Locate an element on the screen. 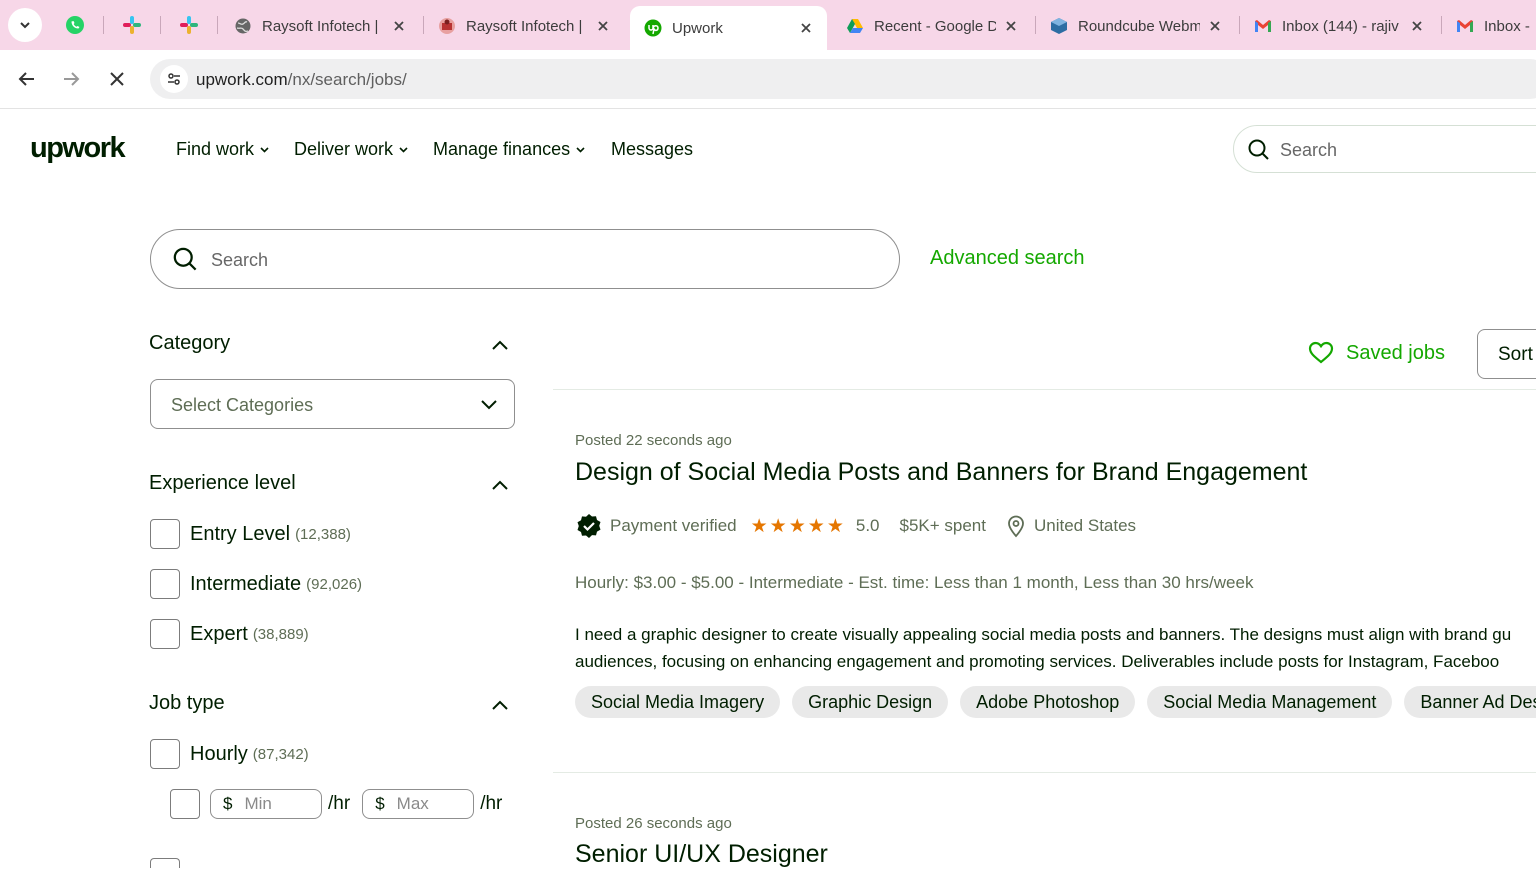 This screenshot has width=1536, height=869. skill-tag: Graphic Design is located at coordinates (870, 702).